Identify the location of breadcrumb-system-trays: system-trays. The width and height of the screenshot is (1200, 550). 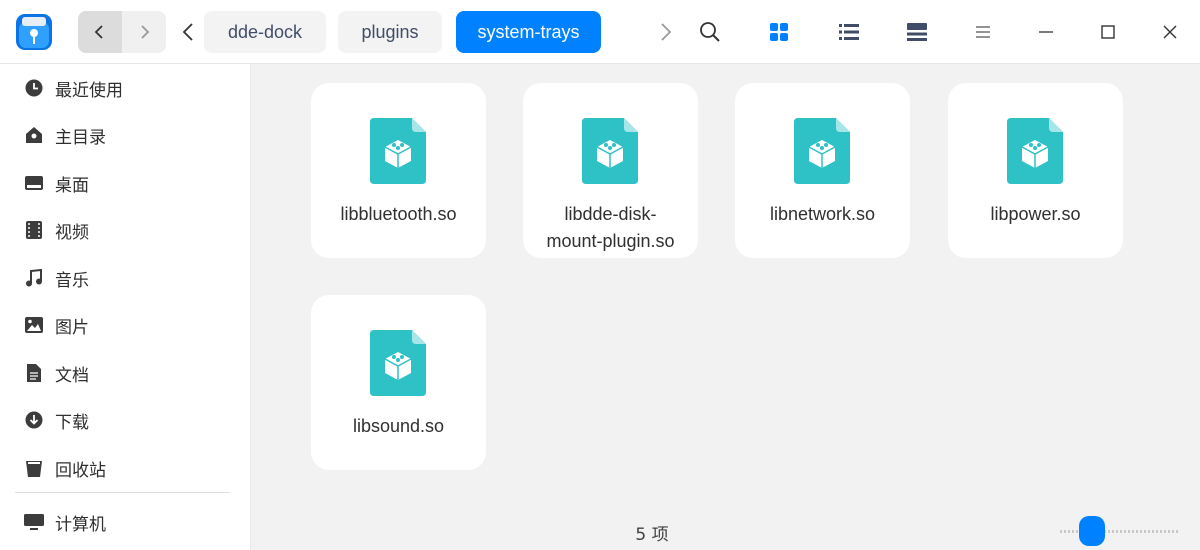
(528, 32).